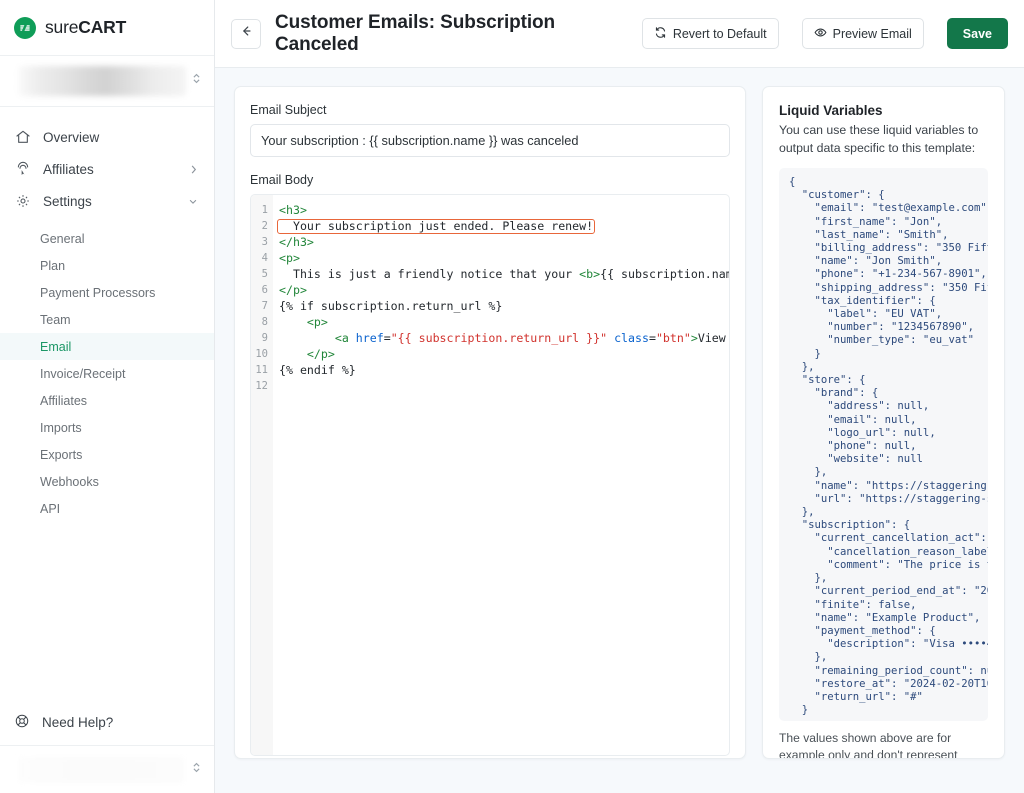 The image size is (1024, 793). What do you see at coordinates (25, 27) in the screenshot?
I see `surecart-logo-icon` at bounding box center [25, 27].